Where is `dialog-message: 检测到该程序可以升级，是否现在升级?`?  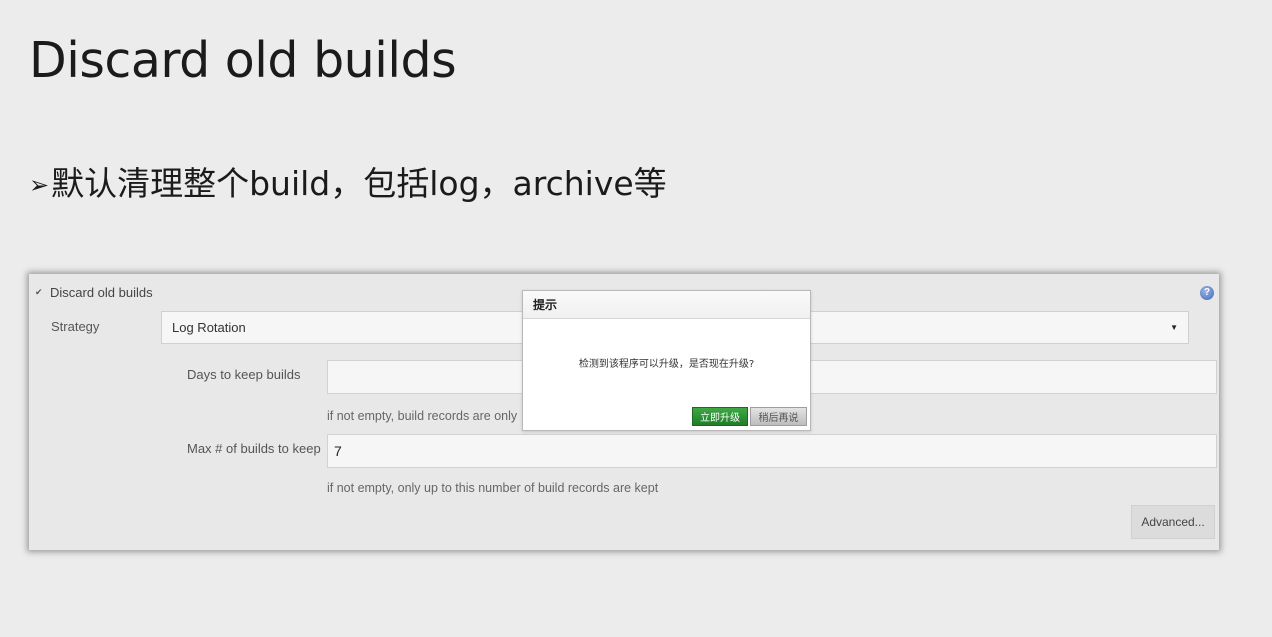 dialog-message: 检测到该程序可以升级，是否现在升级? is located at coordinates (666, 364).